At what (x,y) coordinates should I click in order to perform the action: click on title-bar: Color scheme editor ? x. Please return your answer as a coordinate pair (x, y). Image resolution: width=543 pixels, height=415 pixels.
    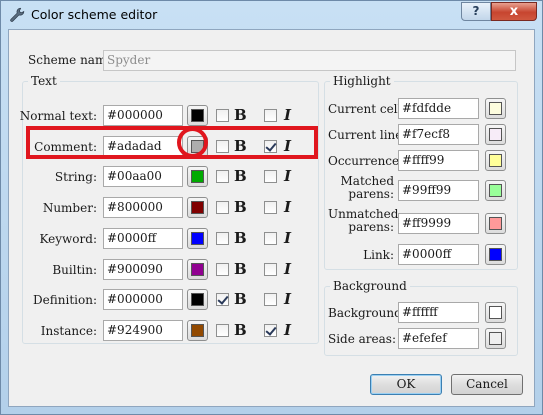
    Looking at the image, I should click on (271, 15).